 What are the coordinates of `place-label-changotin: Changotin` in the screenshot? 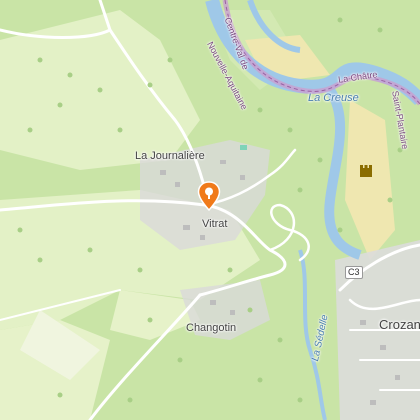 It's located at (211, 328).